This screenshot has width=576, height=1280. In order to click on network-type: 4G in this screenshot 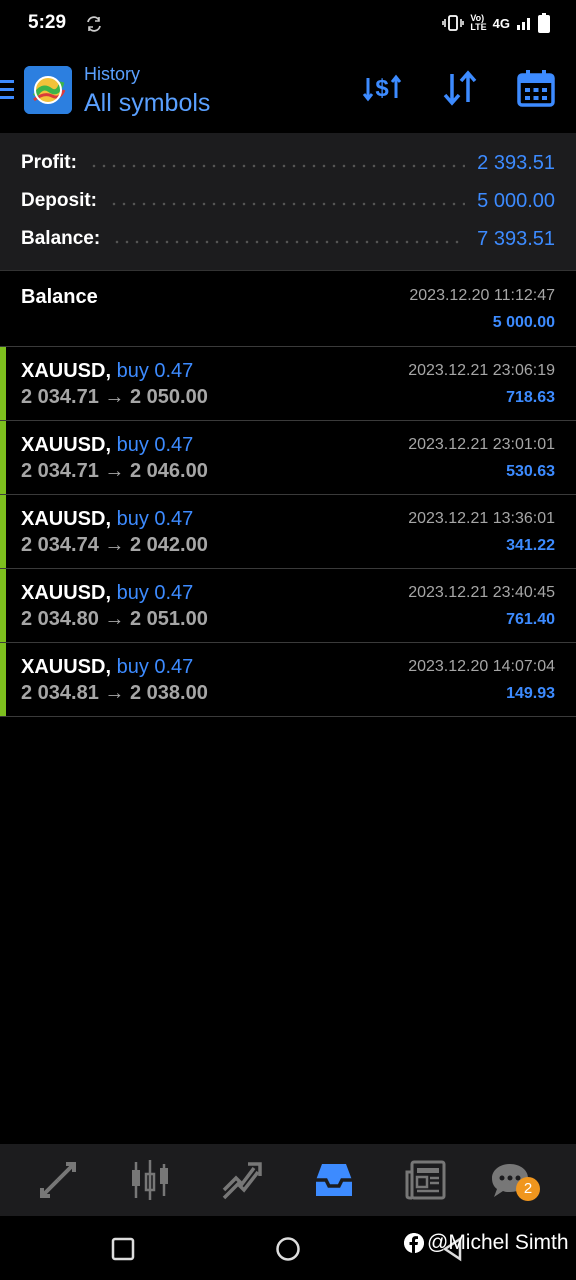, I will do `click(501, 23)`.